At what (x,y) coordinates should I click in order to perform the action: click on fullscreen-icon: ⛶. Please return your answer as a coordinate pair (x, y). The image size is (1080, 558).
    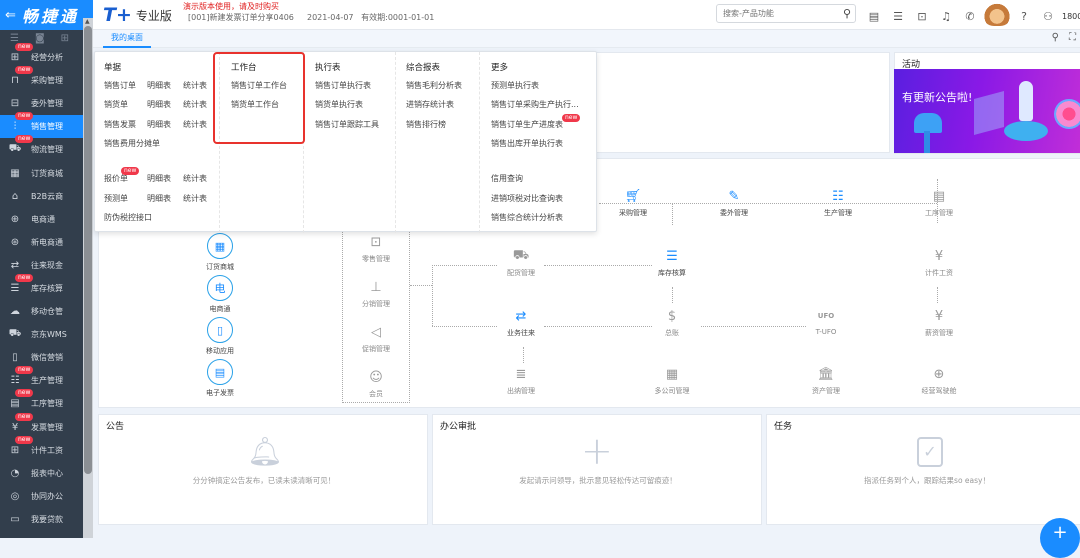
    Looking at the image, I should click on (1072, 37).